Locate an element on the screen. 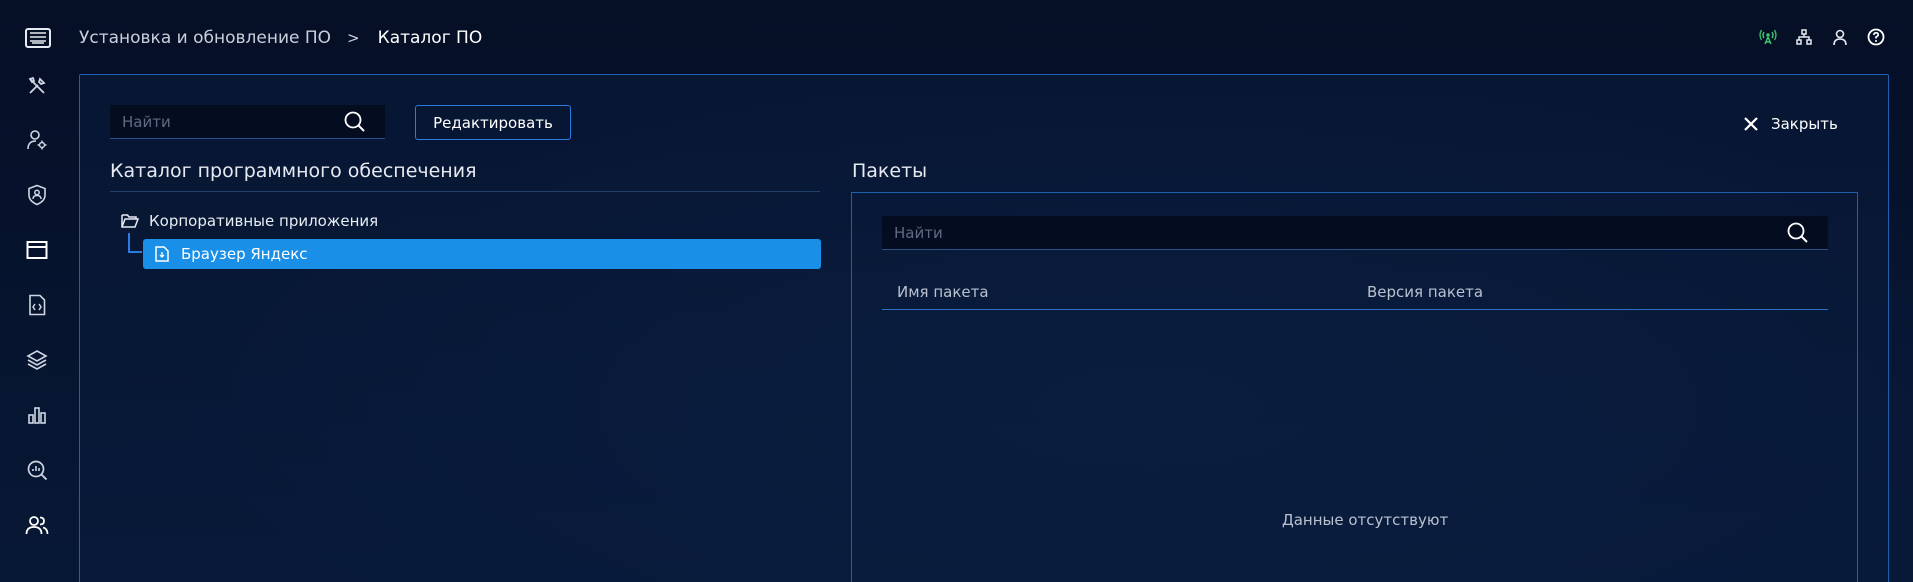  sidebar-item-tools is located at coordinates (37, 86).